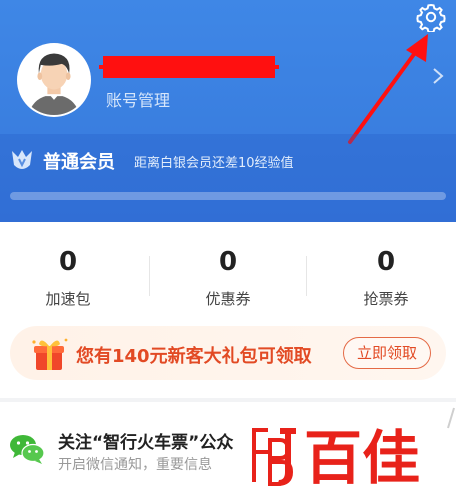 This screenshot has height=500, width=456. I want to click on stat-speedup-pack: 0 加速包, so click(72, 277).